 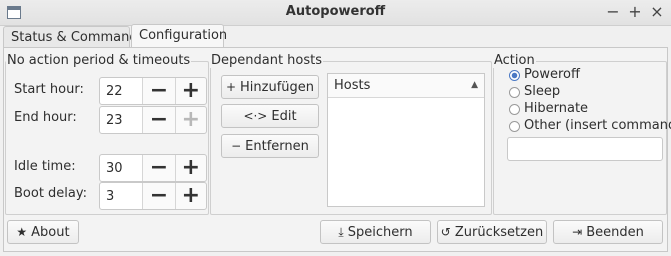 I want to click on boot-delay-label: Boot delay:, so click(x=51, y=193).